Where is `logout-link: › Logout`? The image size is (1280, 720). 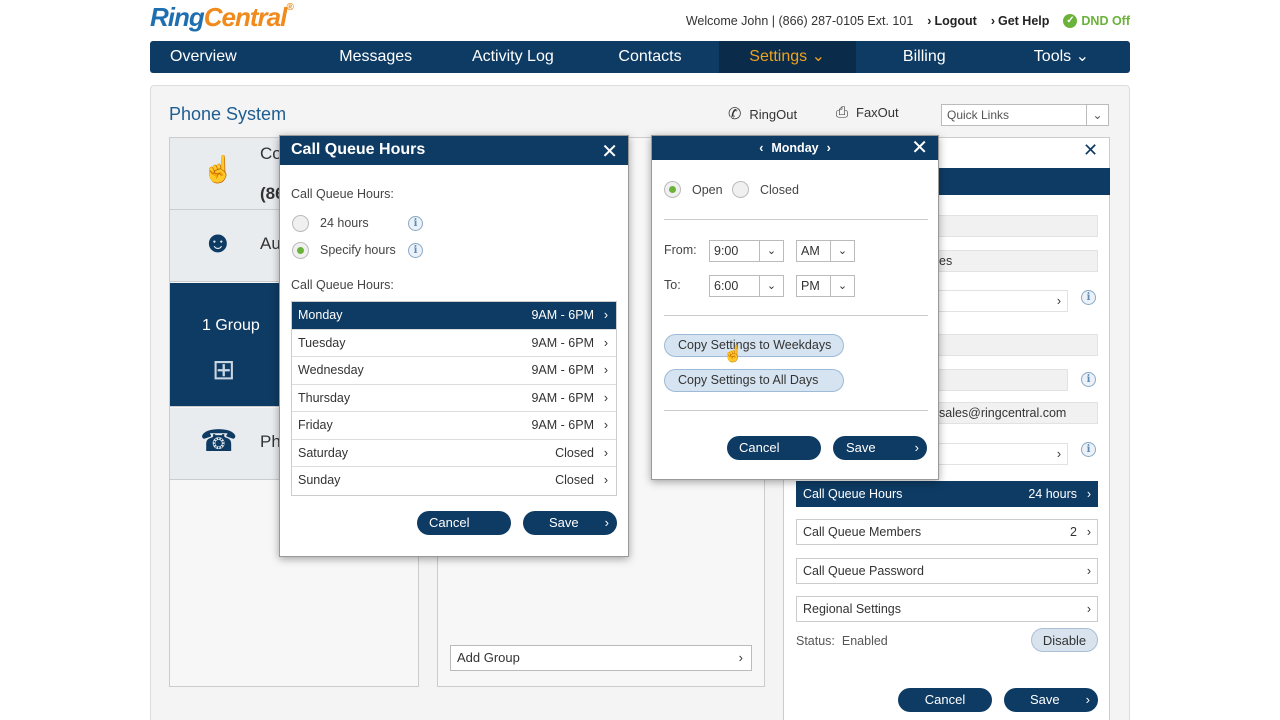 logout-link: › Logout is located at coordinates (952, 21).